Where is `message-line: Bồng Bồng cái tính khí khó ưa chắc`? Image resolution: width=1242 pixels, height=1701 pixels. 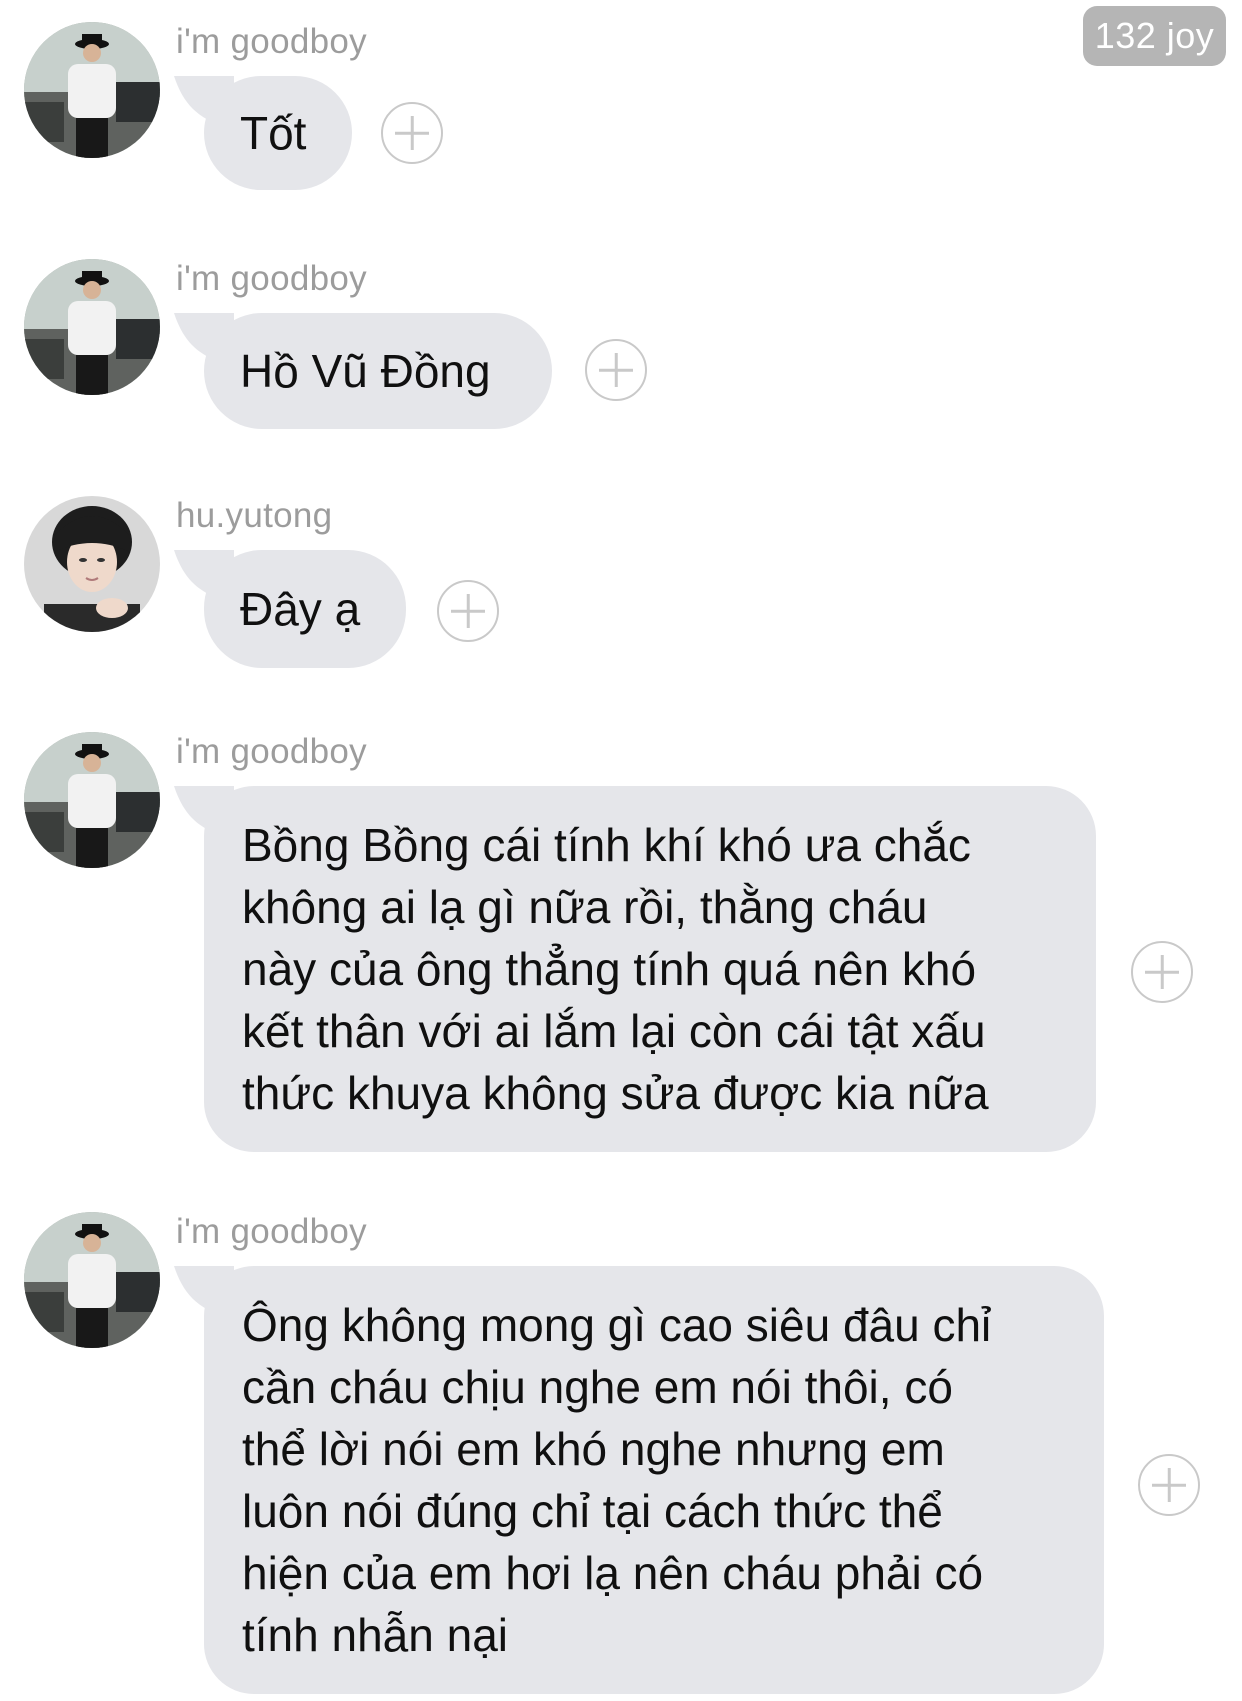 message-line: Bồng Bồng cái tính khí khó ưa chắc is located at coordinates (606, 845).